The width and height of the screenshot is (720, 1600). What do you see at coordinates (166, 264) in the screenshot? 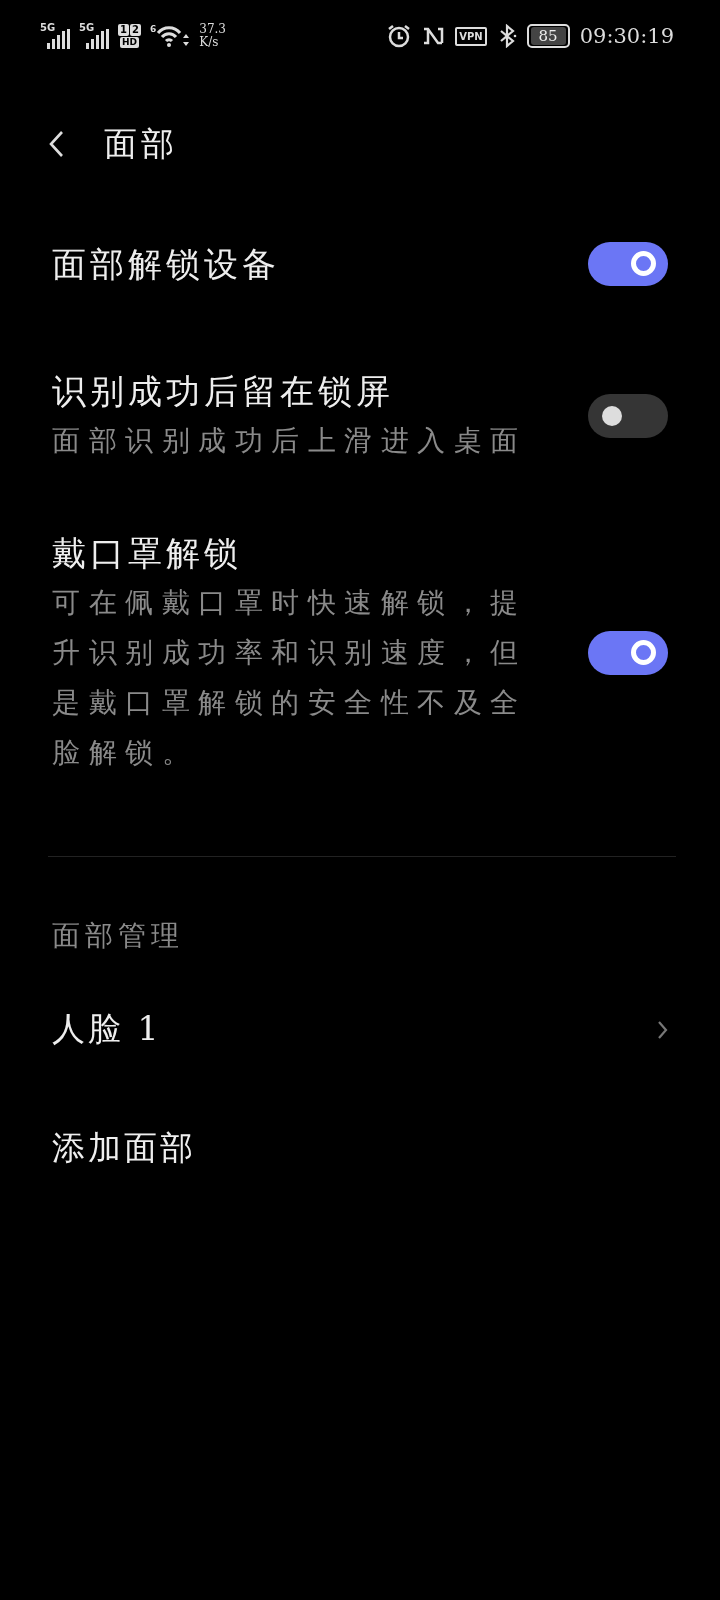
I see `setting-title: 面部解锁设备` at bounding box center [166, 264].